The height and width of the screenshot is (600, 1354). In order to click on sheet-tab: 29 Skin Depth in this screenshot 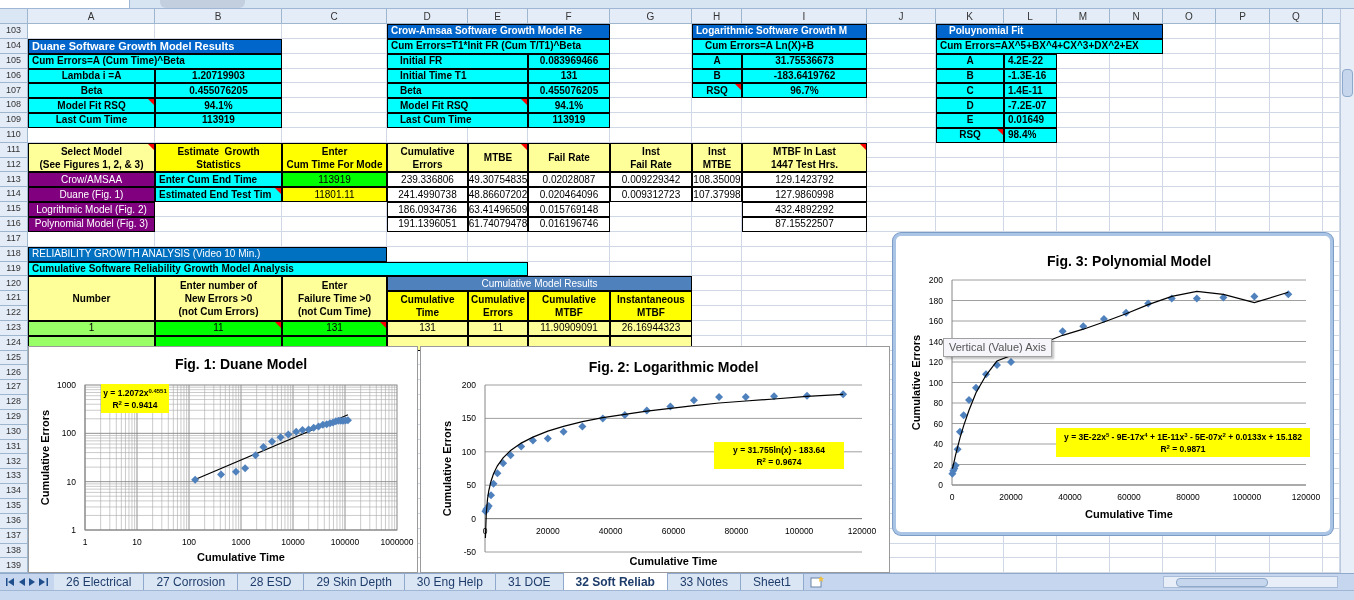, I will do `click(354, 582)`.